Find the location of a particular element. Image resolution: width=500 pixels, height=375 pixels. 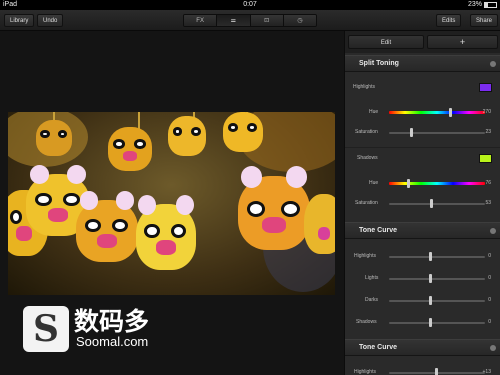

tone-darks-slider is located at coordinates (437, 301).